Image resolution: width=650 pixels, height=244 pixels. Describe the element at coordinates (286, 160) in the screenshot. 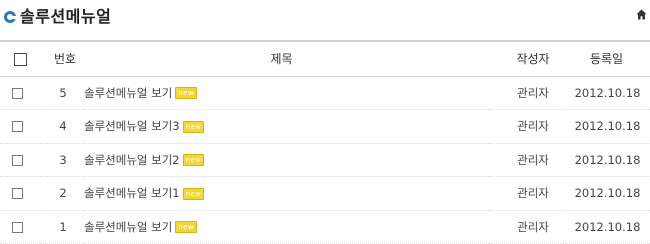

I see `row-title-cell: 솔루션메뉴얼 보기2 new` at that location.